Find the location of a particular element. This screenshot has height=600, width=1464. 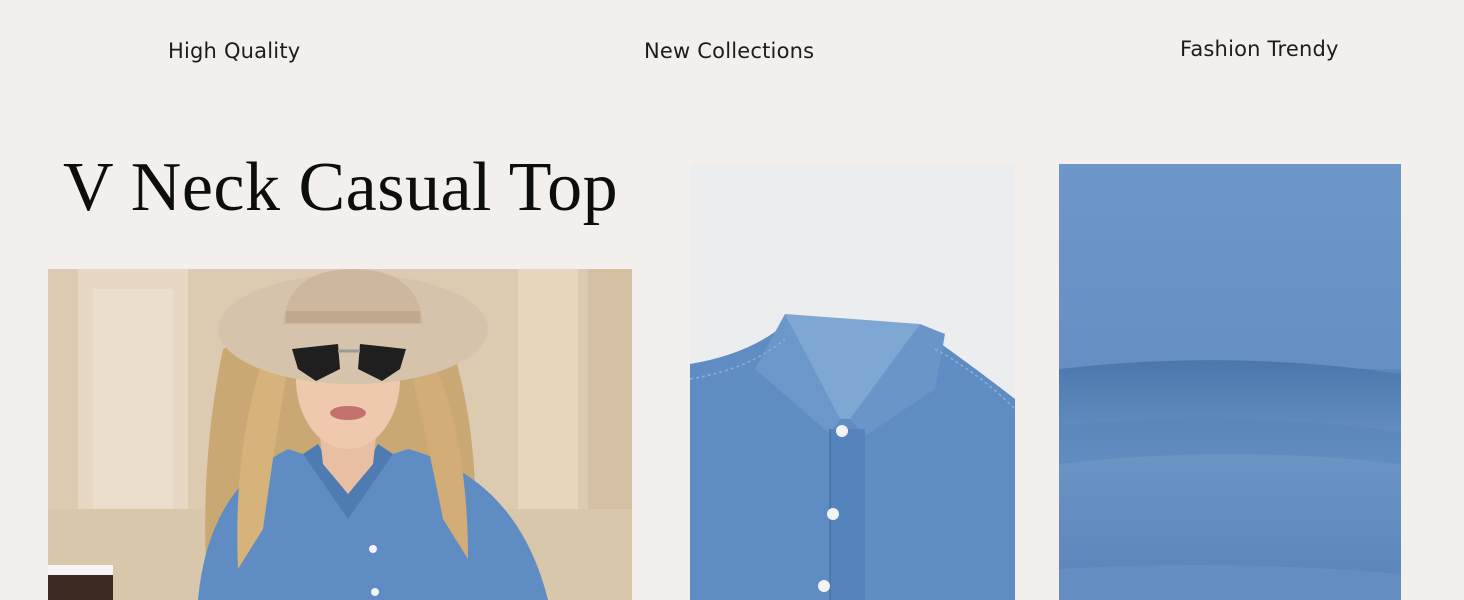

feature-high-quality: High Quality is located at coordinates (234, 51).